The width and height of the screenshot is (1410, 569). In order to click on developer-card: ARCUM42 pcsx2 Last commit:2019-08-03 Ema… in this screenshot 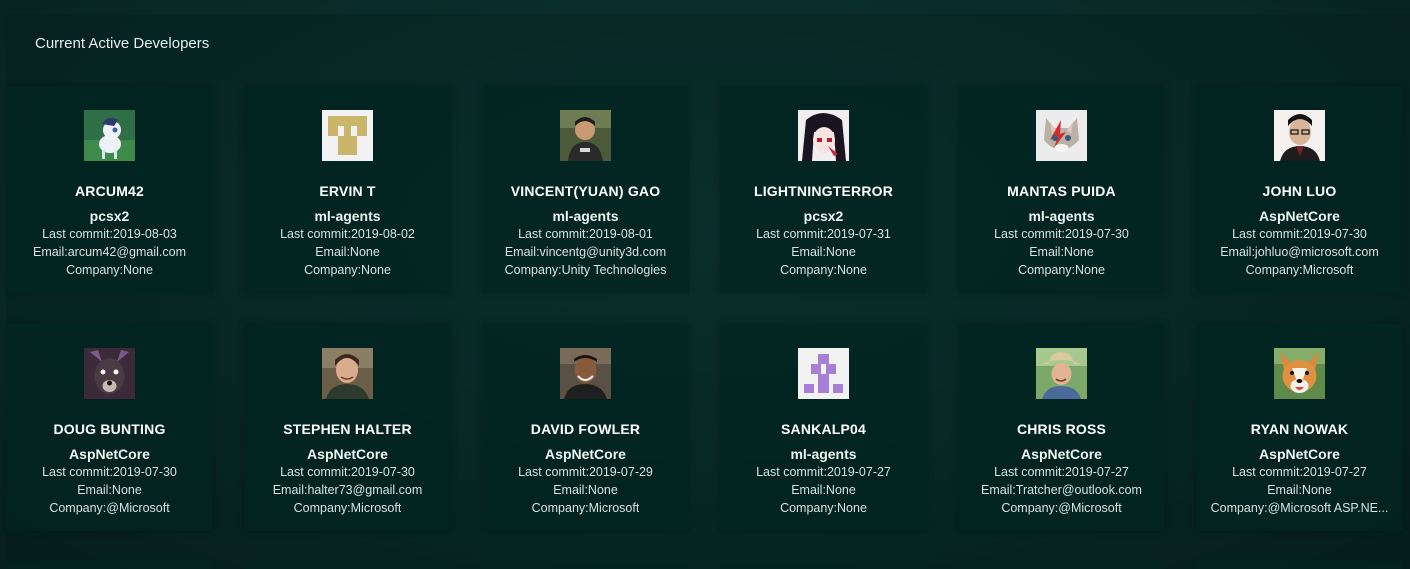, I will do `click(109, 189)`.